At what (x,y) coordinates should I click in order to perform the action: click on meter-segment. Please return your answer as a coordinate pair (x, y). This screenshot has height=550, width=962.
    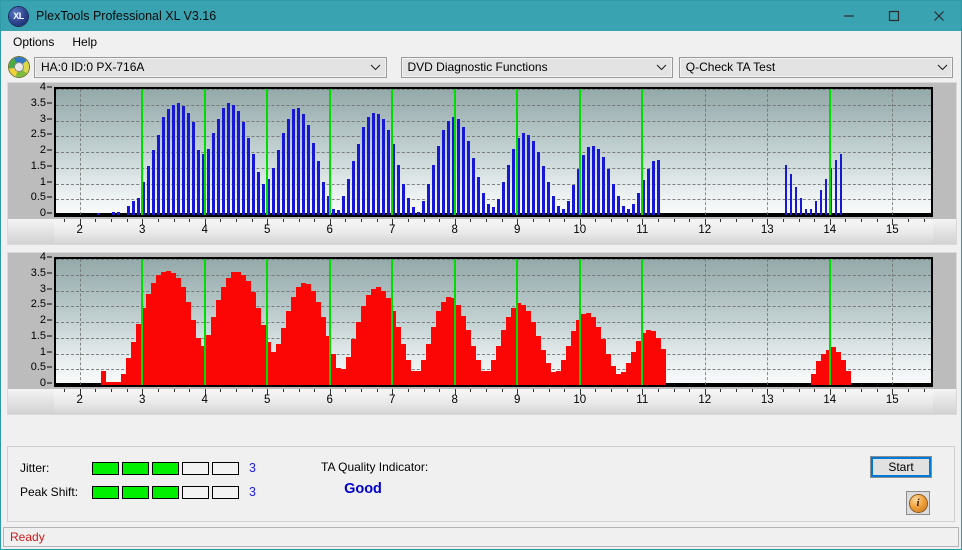
    Looking at the image, I should click on (225, 468).